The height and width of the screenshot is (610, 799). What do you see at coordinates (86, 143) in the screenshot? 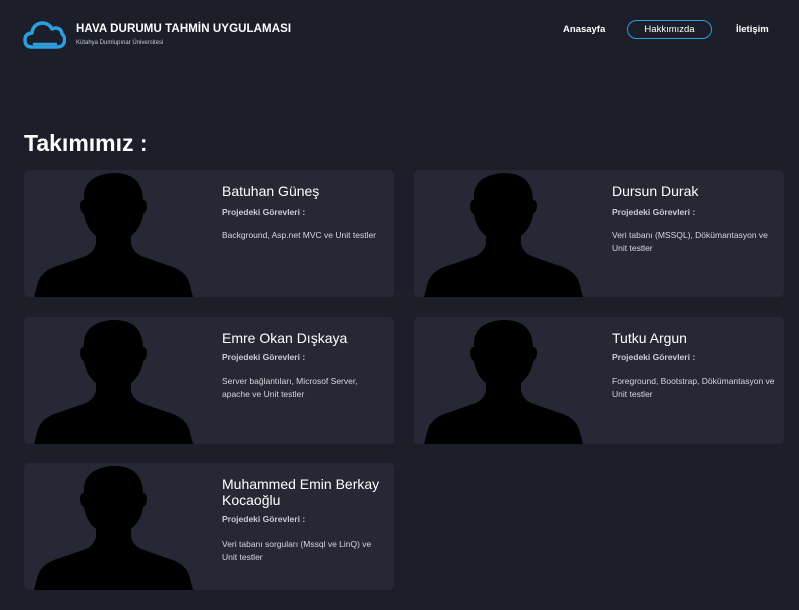
I see `section-title: Takımımız :` at bounding box center [86, 143].